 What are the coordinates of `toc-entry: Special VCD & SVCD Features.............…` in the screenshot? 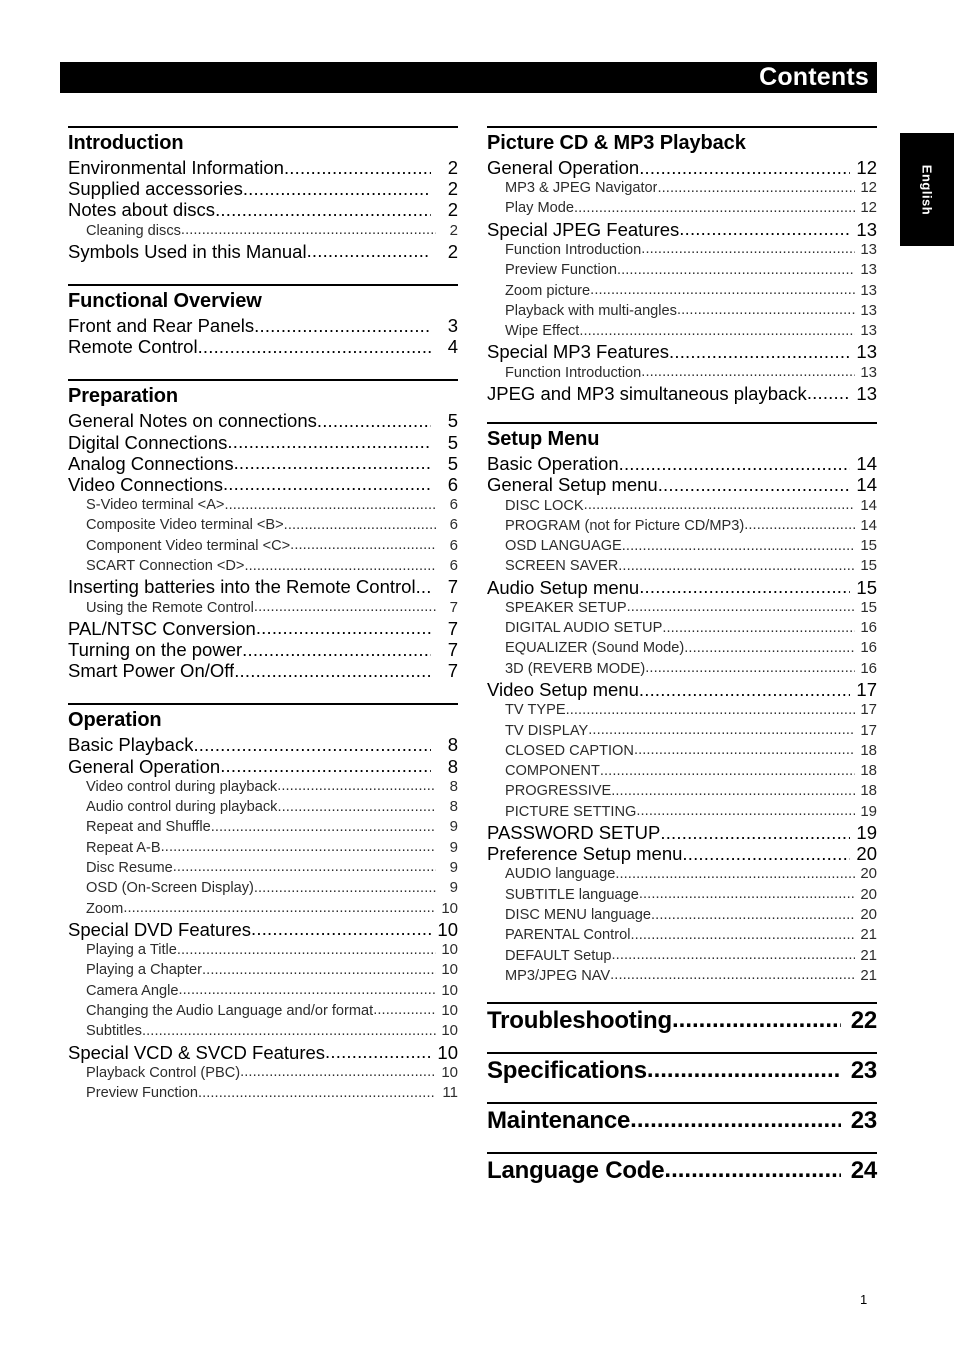 It's located at (263, 1052).